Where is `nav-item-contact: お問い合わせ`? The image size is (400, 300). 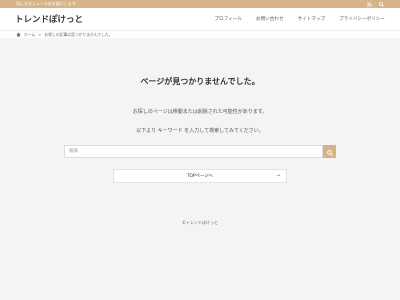 nav-item-contact: お問い合わせ is located at coordinates (270, 19).